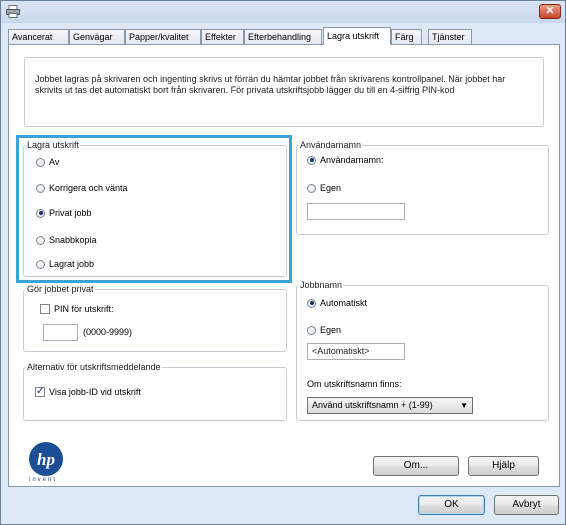 The width and height of the screenshot is (566, 525). Describe the element at coordinates (60, 332) in the screenshot. I see `pin-input` at that location.